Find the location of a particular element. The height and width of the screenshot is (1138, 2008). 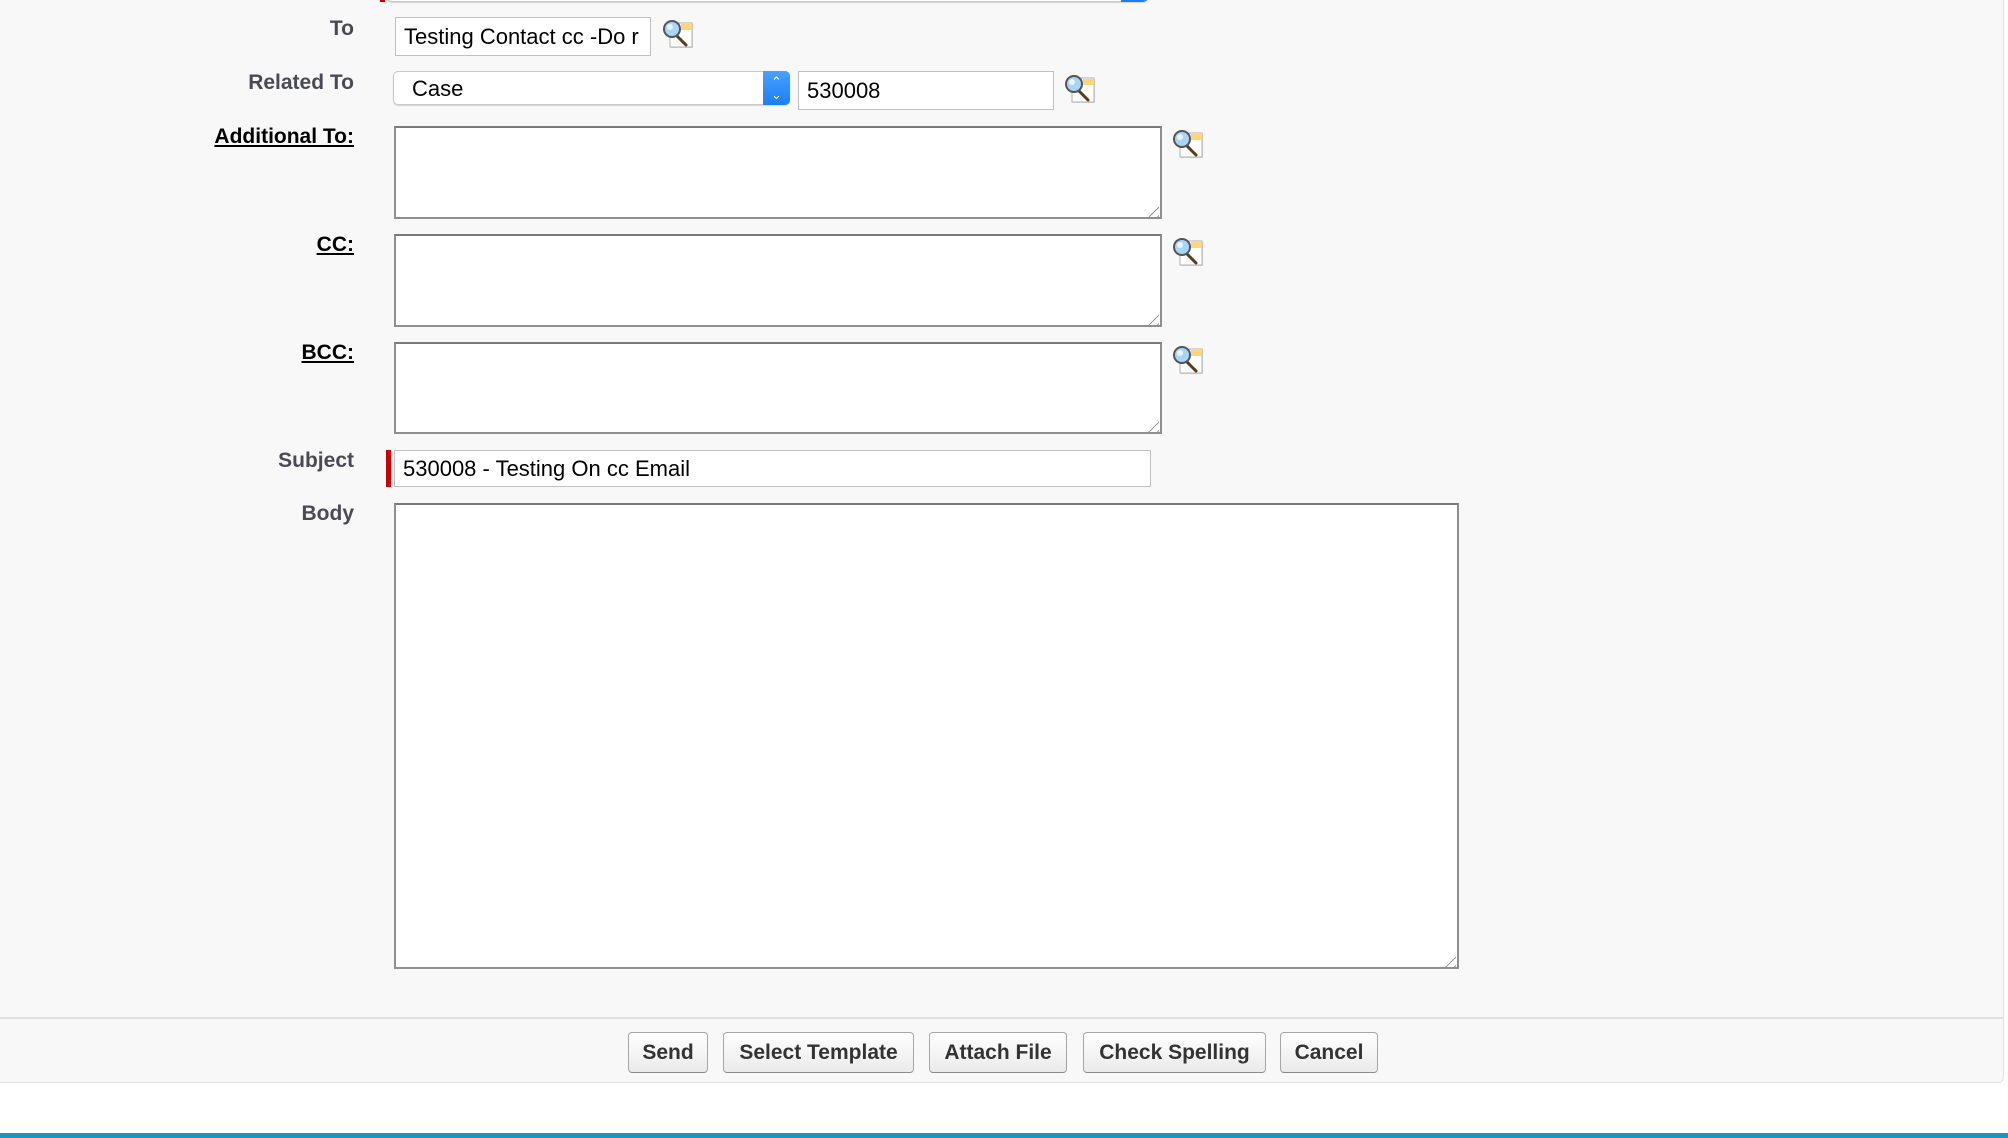

bcc-lookup-button is located at coordinates (1188, 360).